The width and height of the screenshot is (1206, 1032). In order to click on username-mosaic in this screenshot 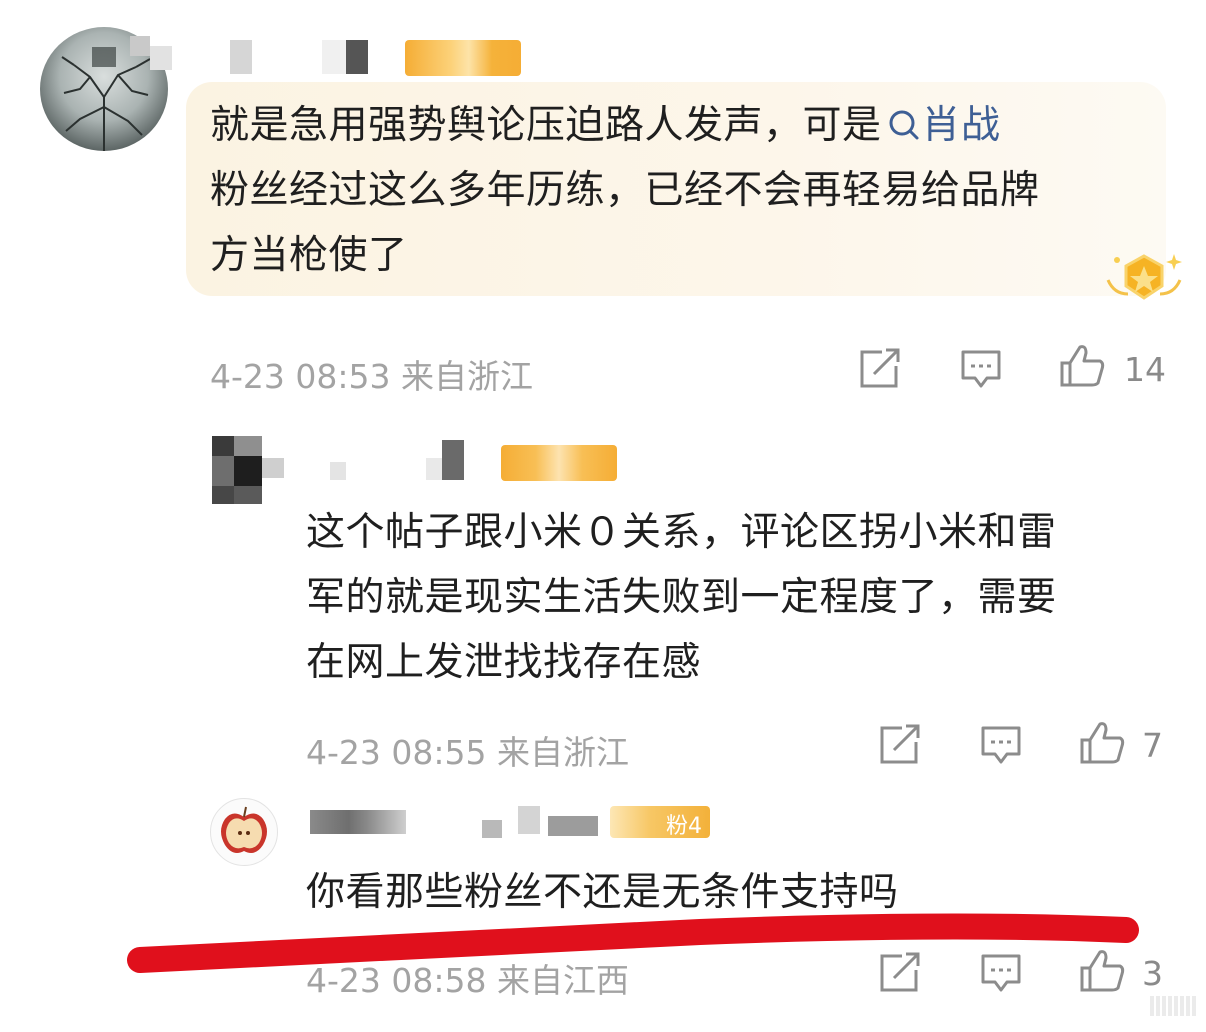, I will do `click(160, 56)`.